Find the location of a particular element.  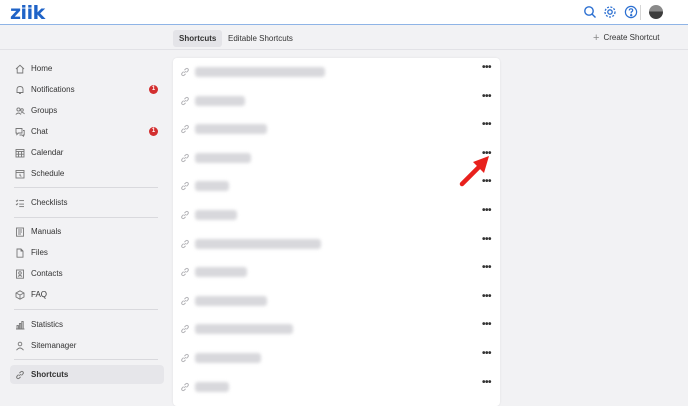

sidebar-item-calendar: Calendar is located at coordinates (87, 152).